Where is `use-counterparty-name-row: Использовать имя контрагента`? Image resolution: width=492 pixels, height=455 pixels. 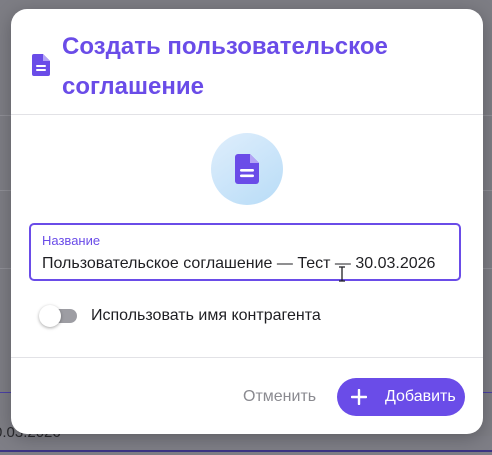
use-counterparty-name-row: Использовать имя контрагента is located at coordinates (249, 316).